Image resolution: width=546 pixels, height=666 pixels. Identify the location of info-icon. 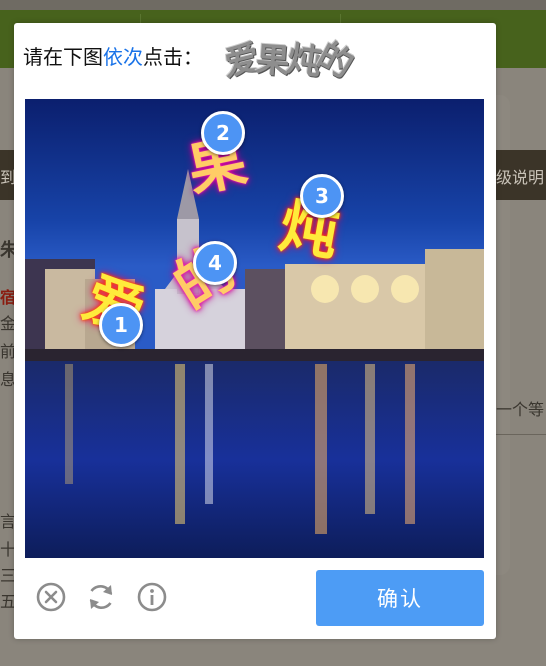
(152, 597).